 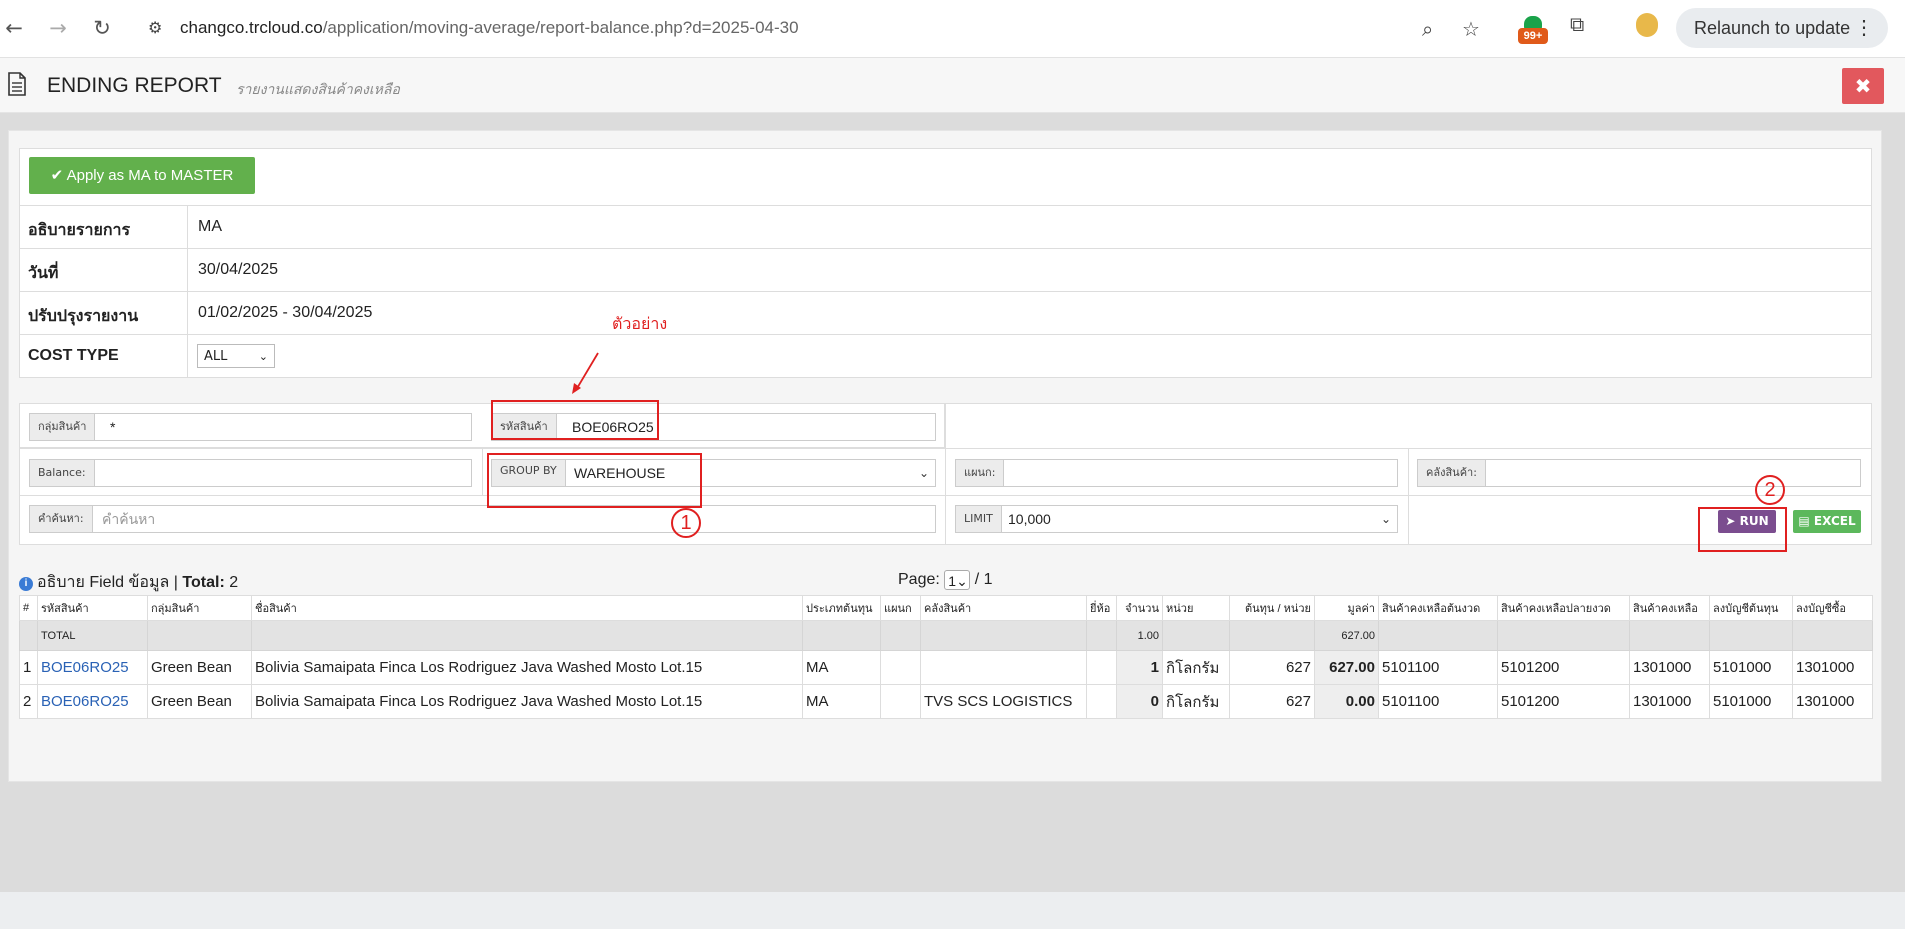 What do you see at coordinates (210, 226) in the screenshot?
I see `info-value: MA` at bounding box center [210, 226].